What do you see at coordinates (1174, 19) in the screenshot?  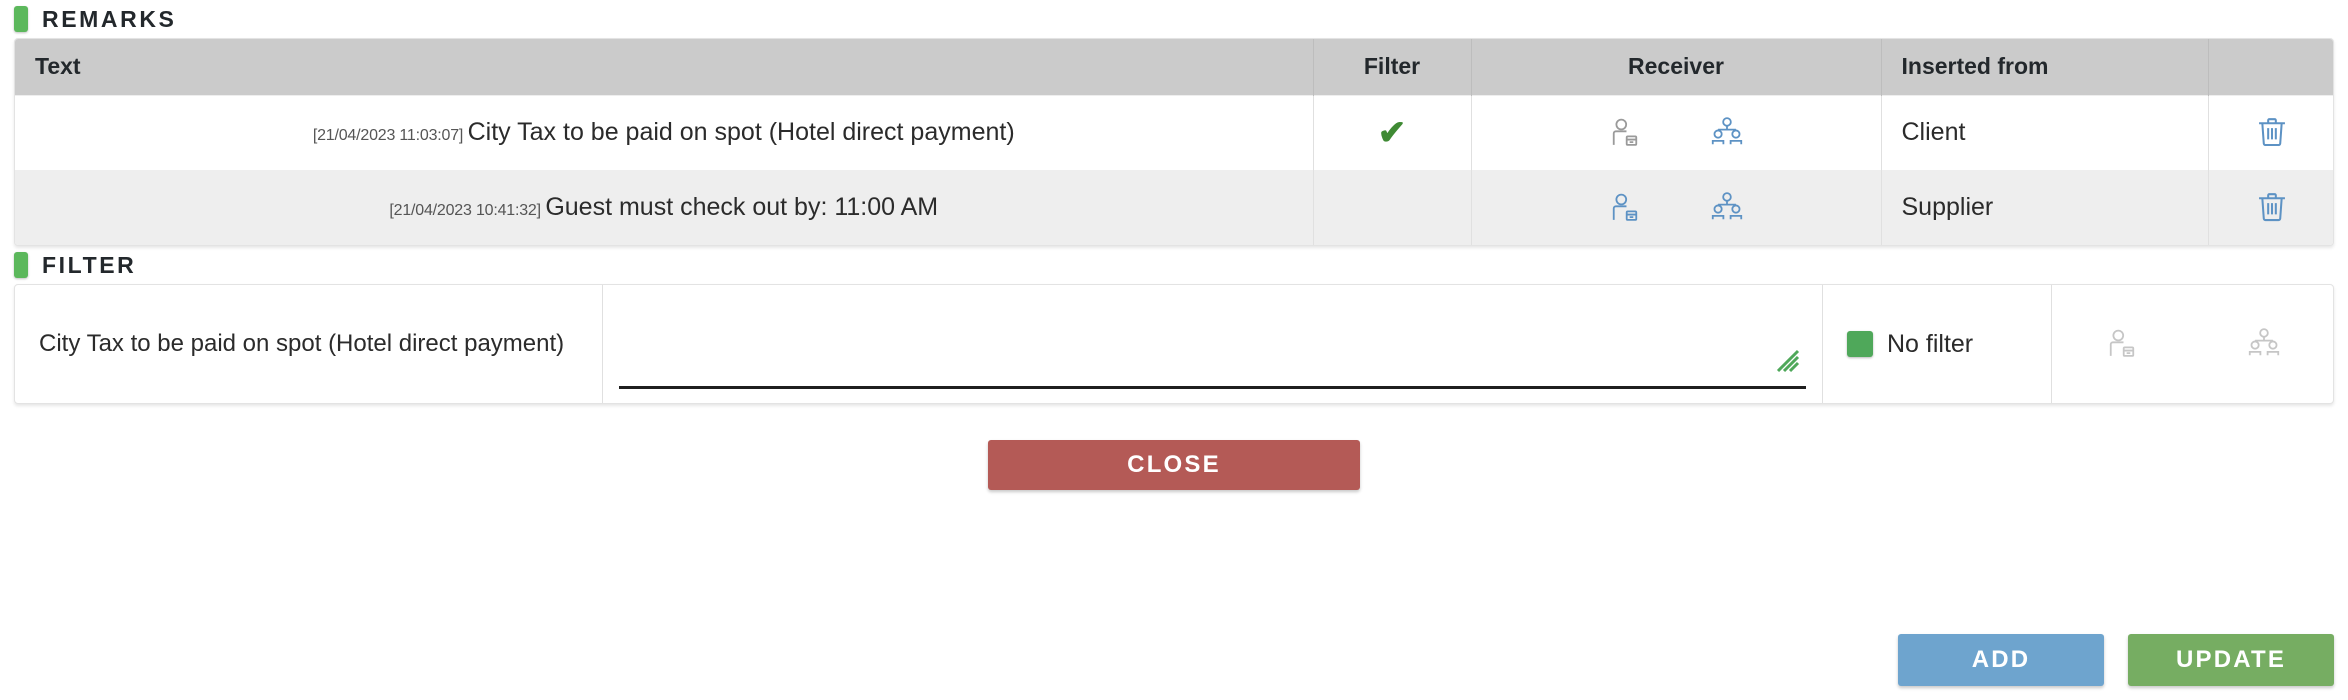 I see `remarks-section-header: REMARKS` at bounding box center [1174, 19].